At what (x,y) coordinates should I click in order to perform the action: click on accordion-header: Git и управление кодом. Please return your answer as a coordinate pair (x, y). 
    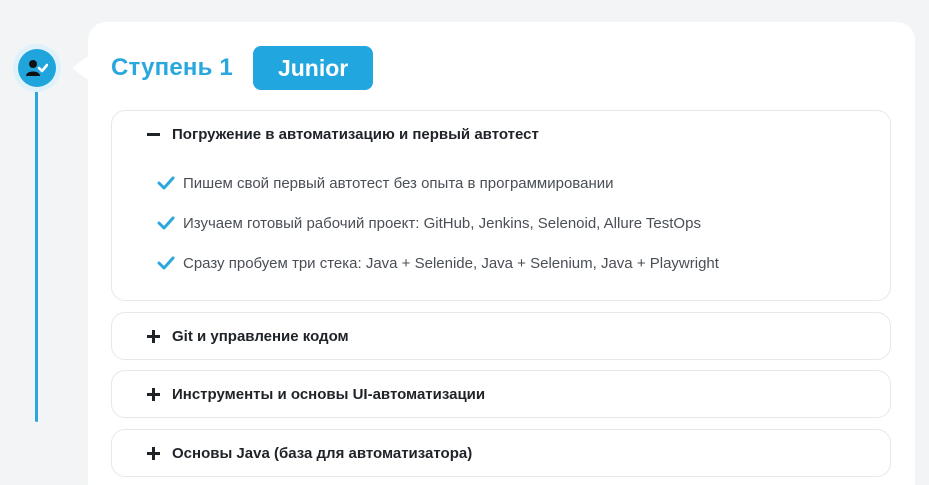
    Looking at the image, I should click on (501, 336).